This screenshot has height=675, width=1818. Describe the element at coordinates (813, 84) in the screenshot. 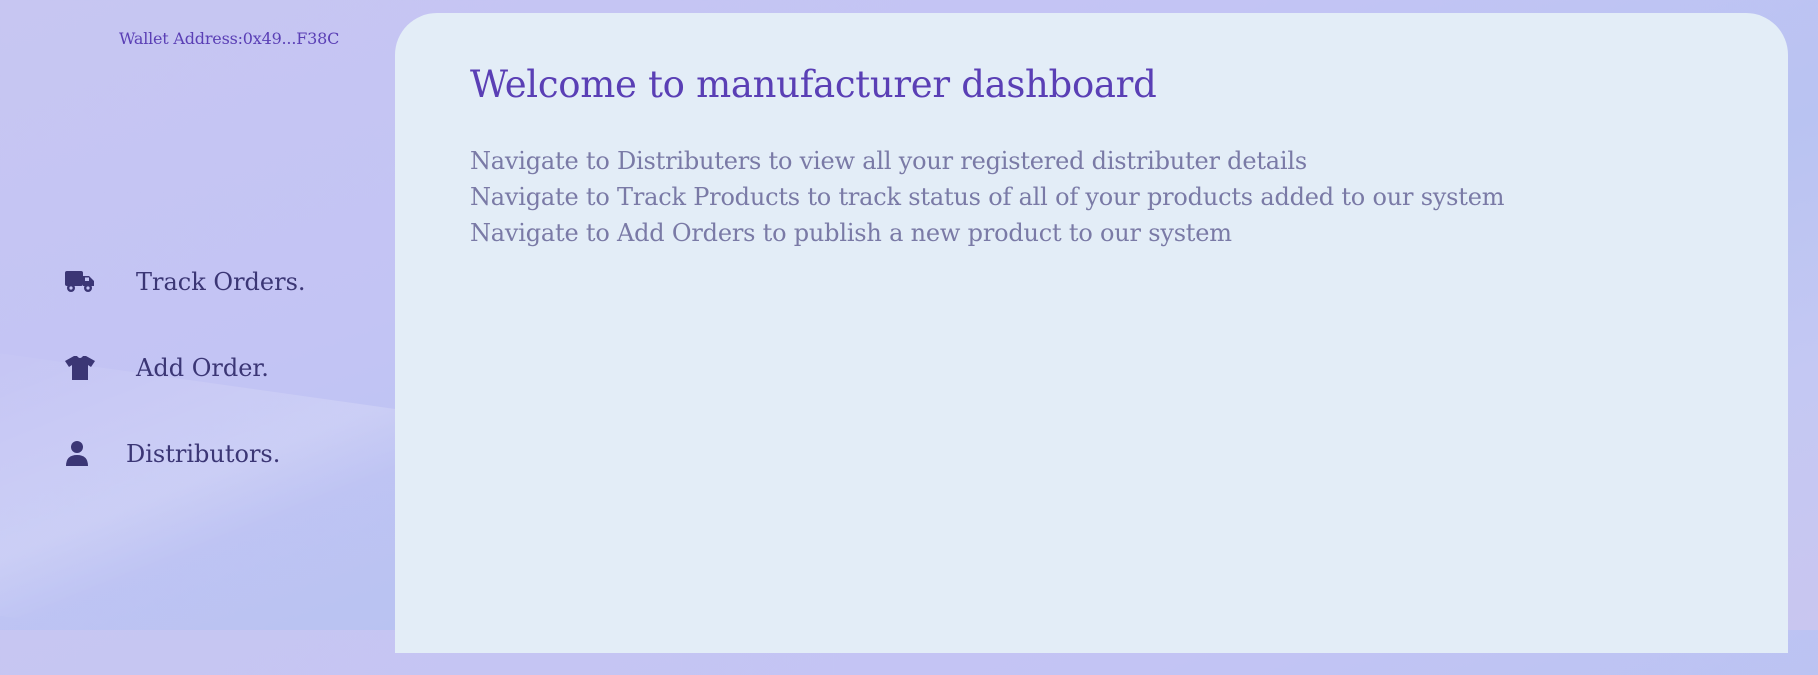

I see `page-title: Welcome to manufacturer dashboard` at that location.